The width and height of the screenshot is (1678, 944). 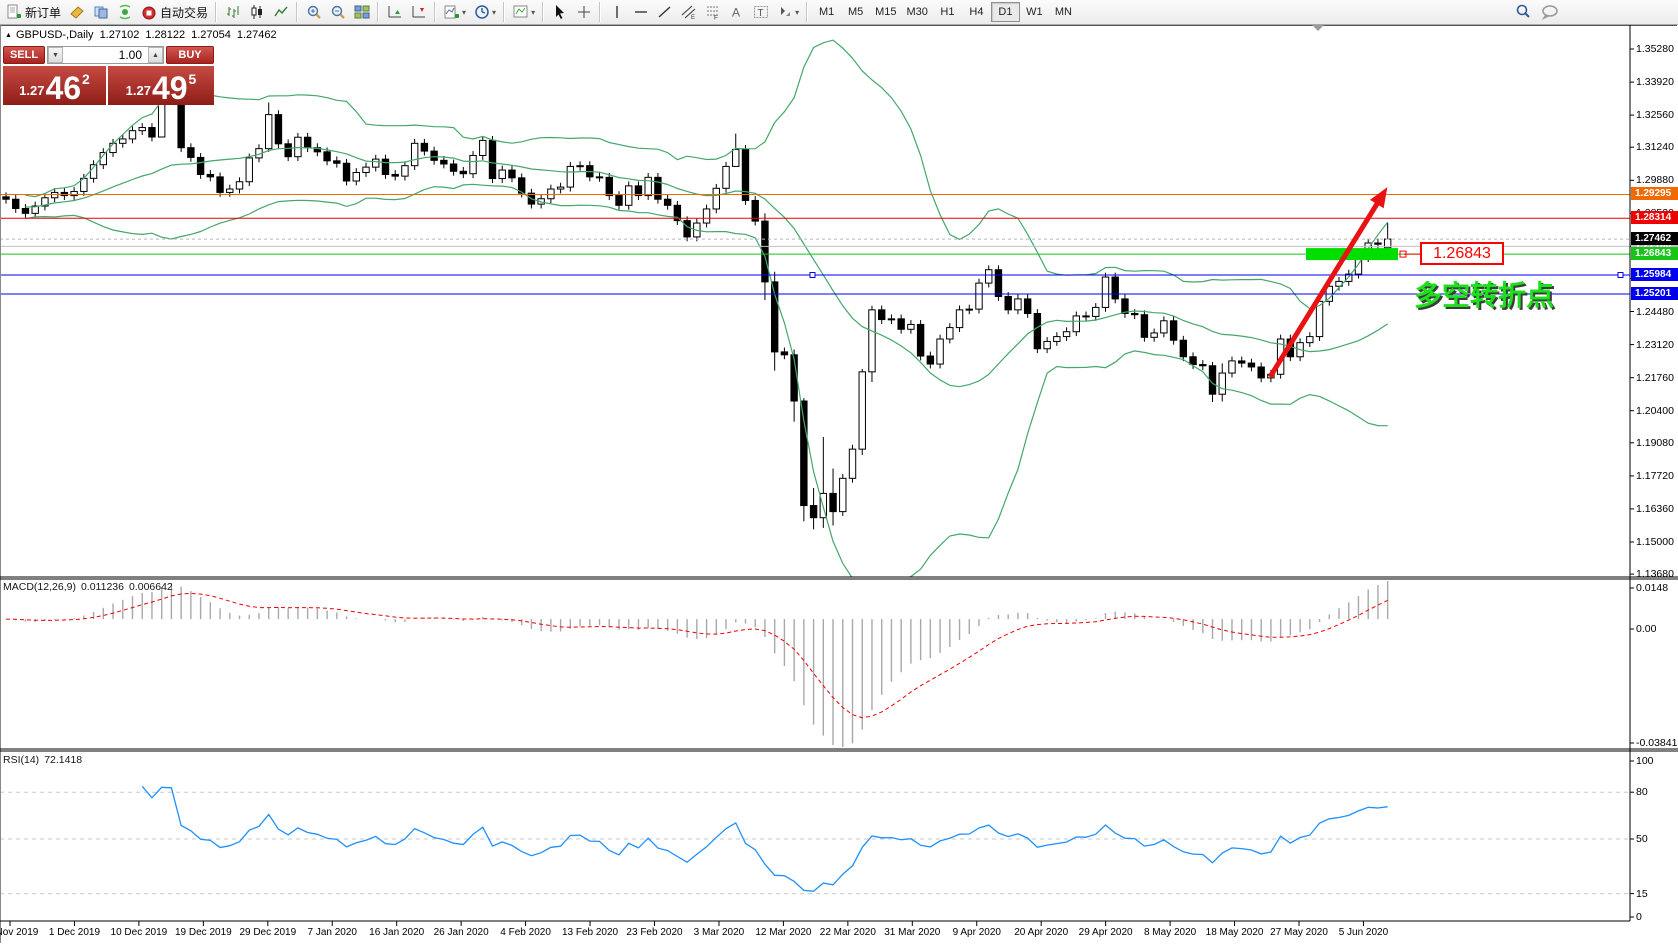 I want to click on auto-scroll-button, so click(x=395, y=12).